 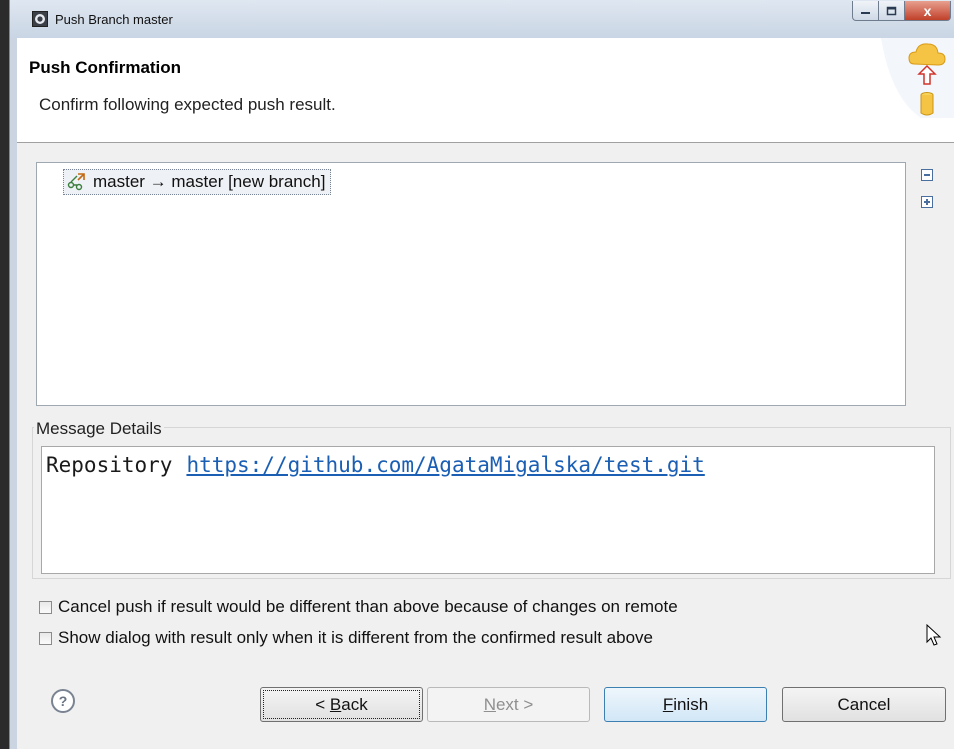 I want to click on maximize-icon, so click(x=891, y=10).